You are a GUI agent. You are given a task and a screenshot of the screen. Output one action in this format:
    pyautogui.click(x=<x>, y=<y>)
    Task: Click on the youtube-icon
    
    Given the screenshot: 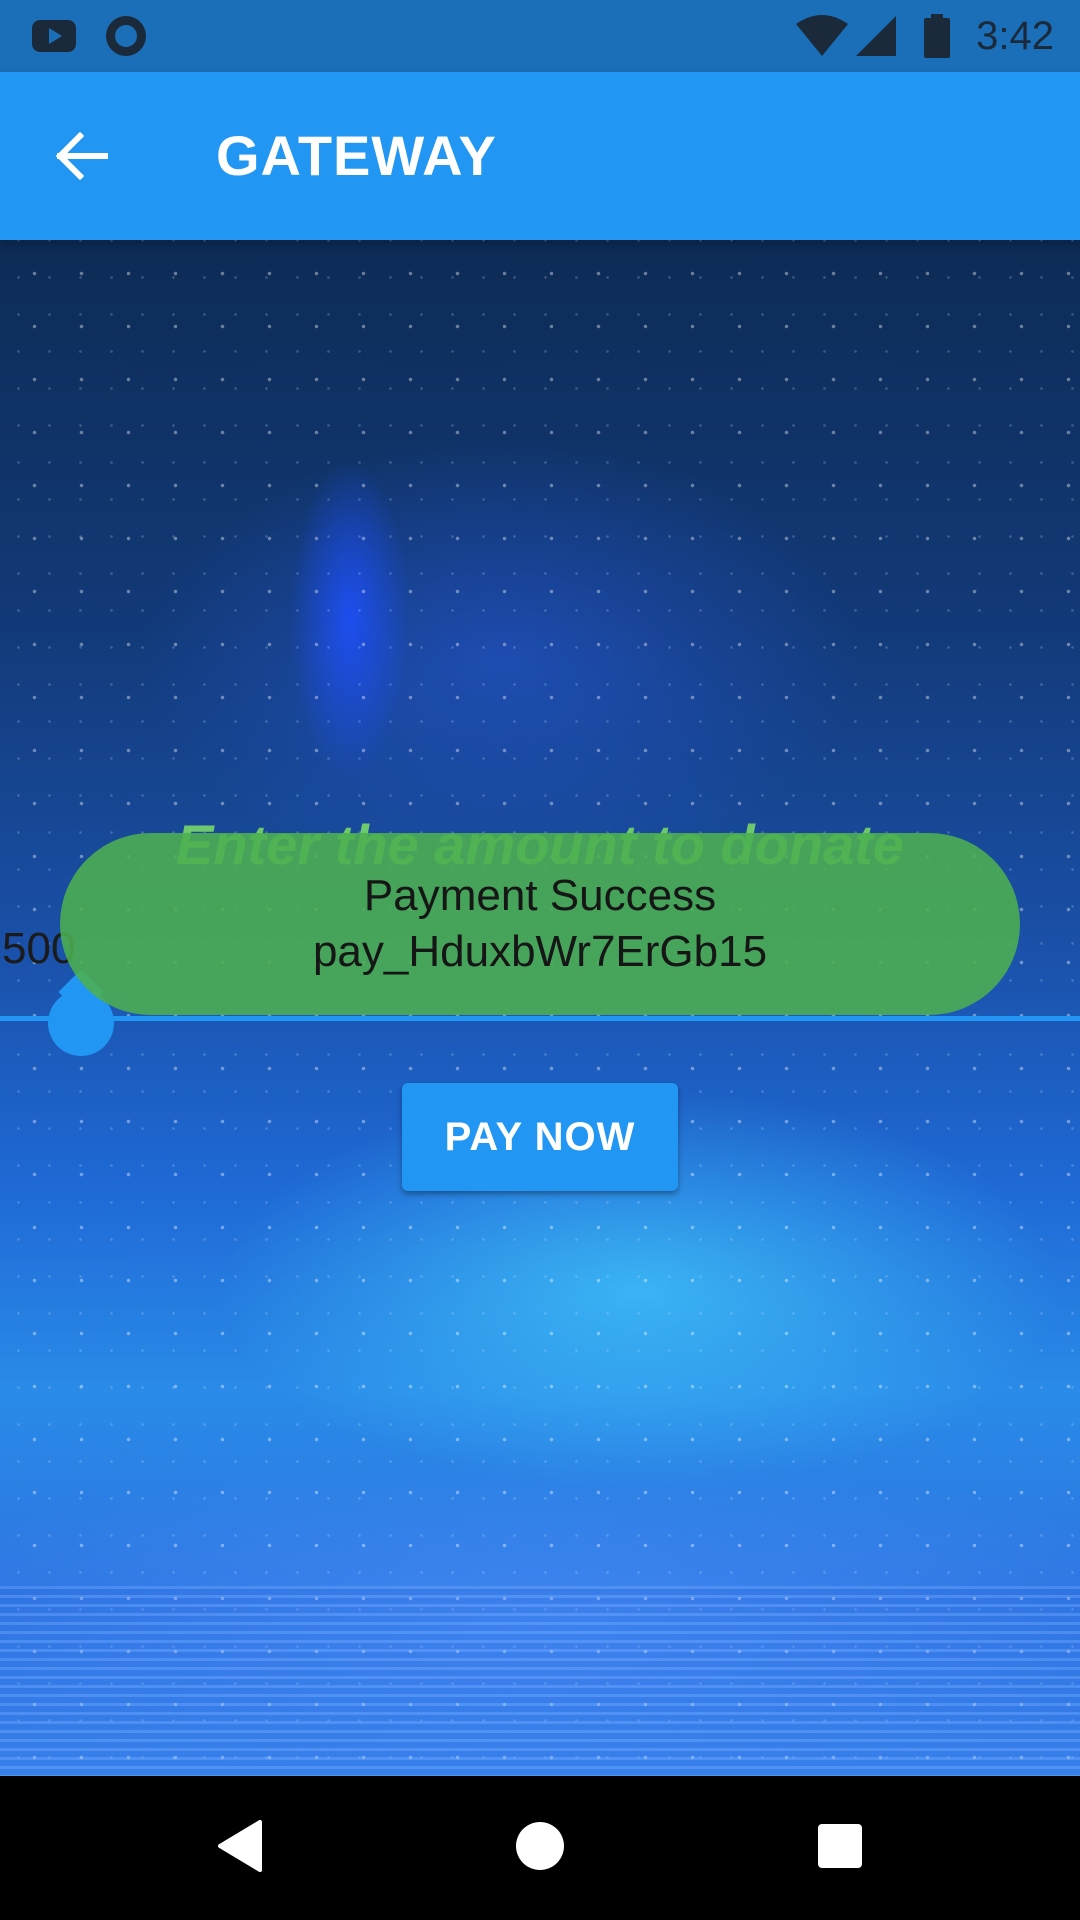 What is the action you would take?
    pyautogui.click(x=54, y=38)
    